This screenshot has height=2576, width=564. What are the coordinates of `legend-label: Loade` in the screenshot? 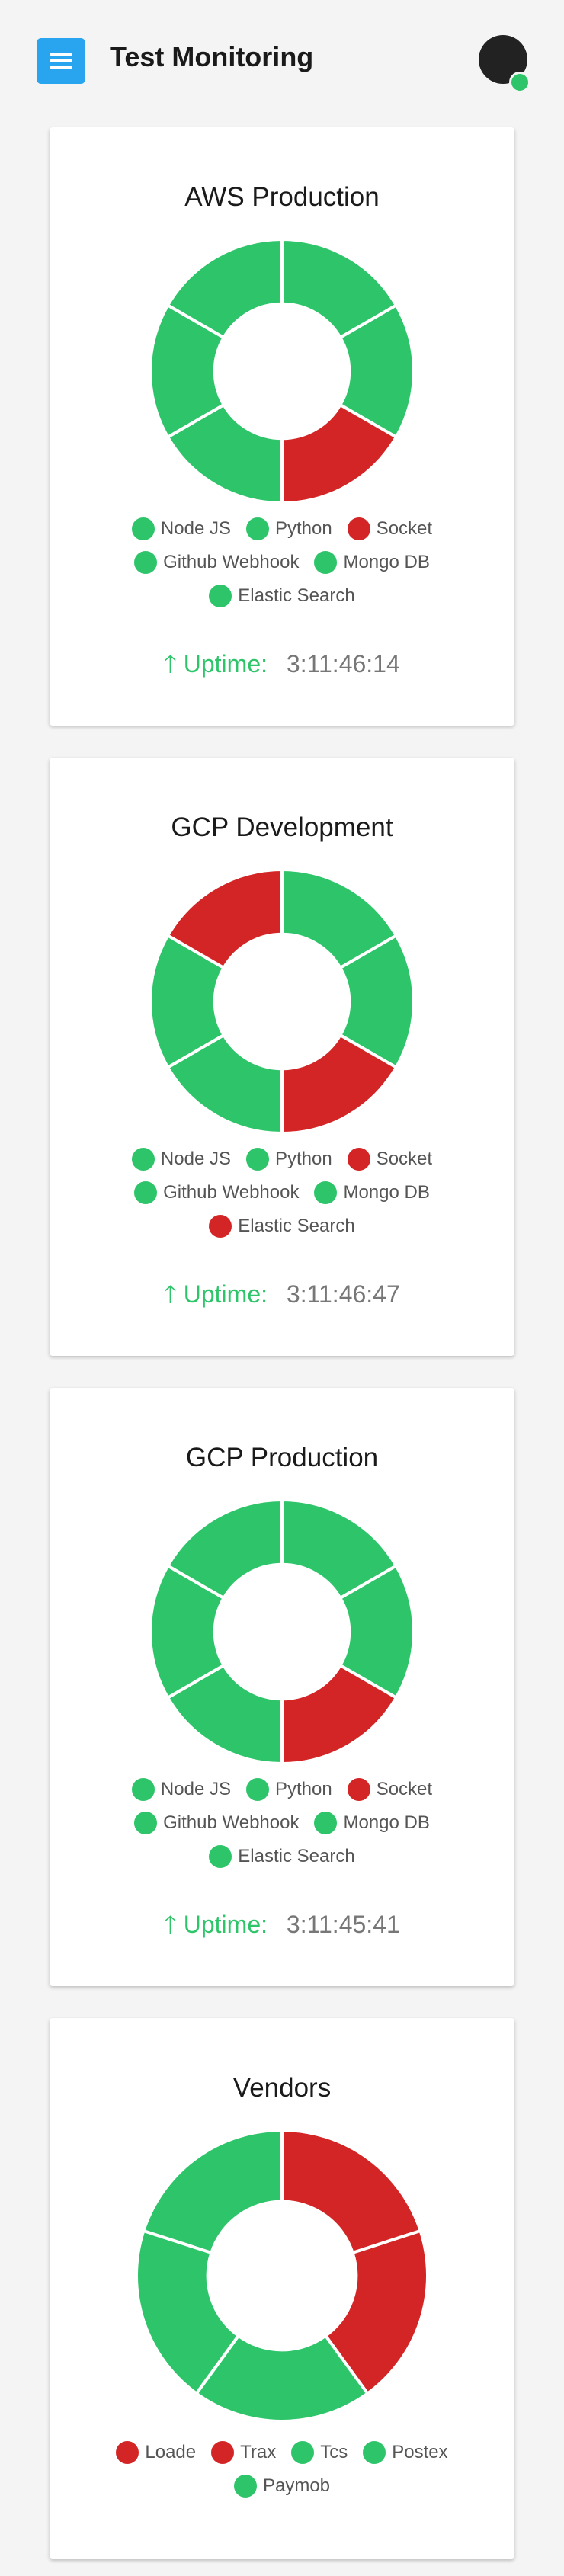 It's located at (171, 2452).